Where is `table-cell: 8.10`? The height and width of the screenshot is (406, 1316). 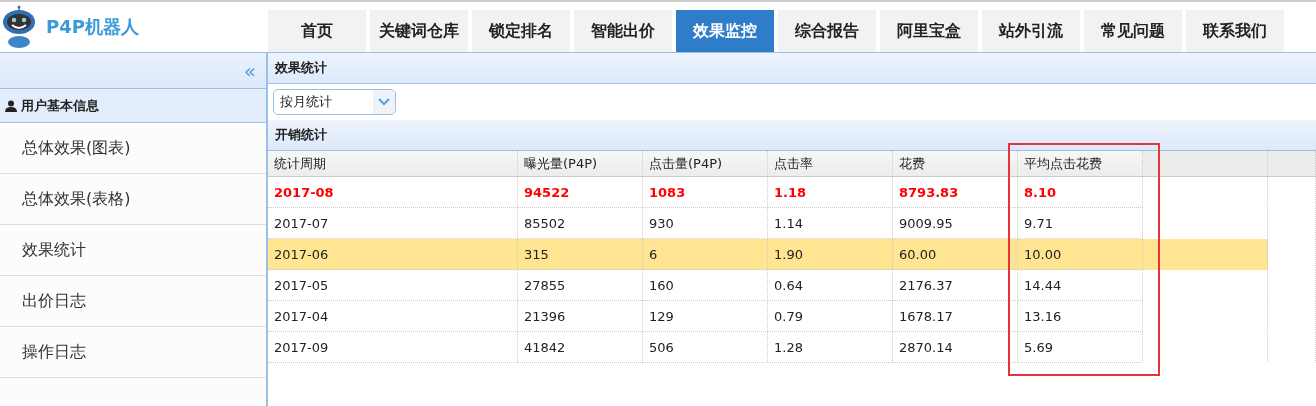
table-cell: 8.10 is located at coordinates (1080, 192).